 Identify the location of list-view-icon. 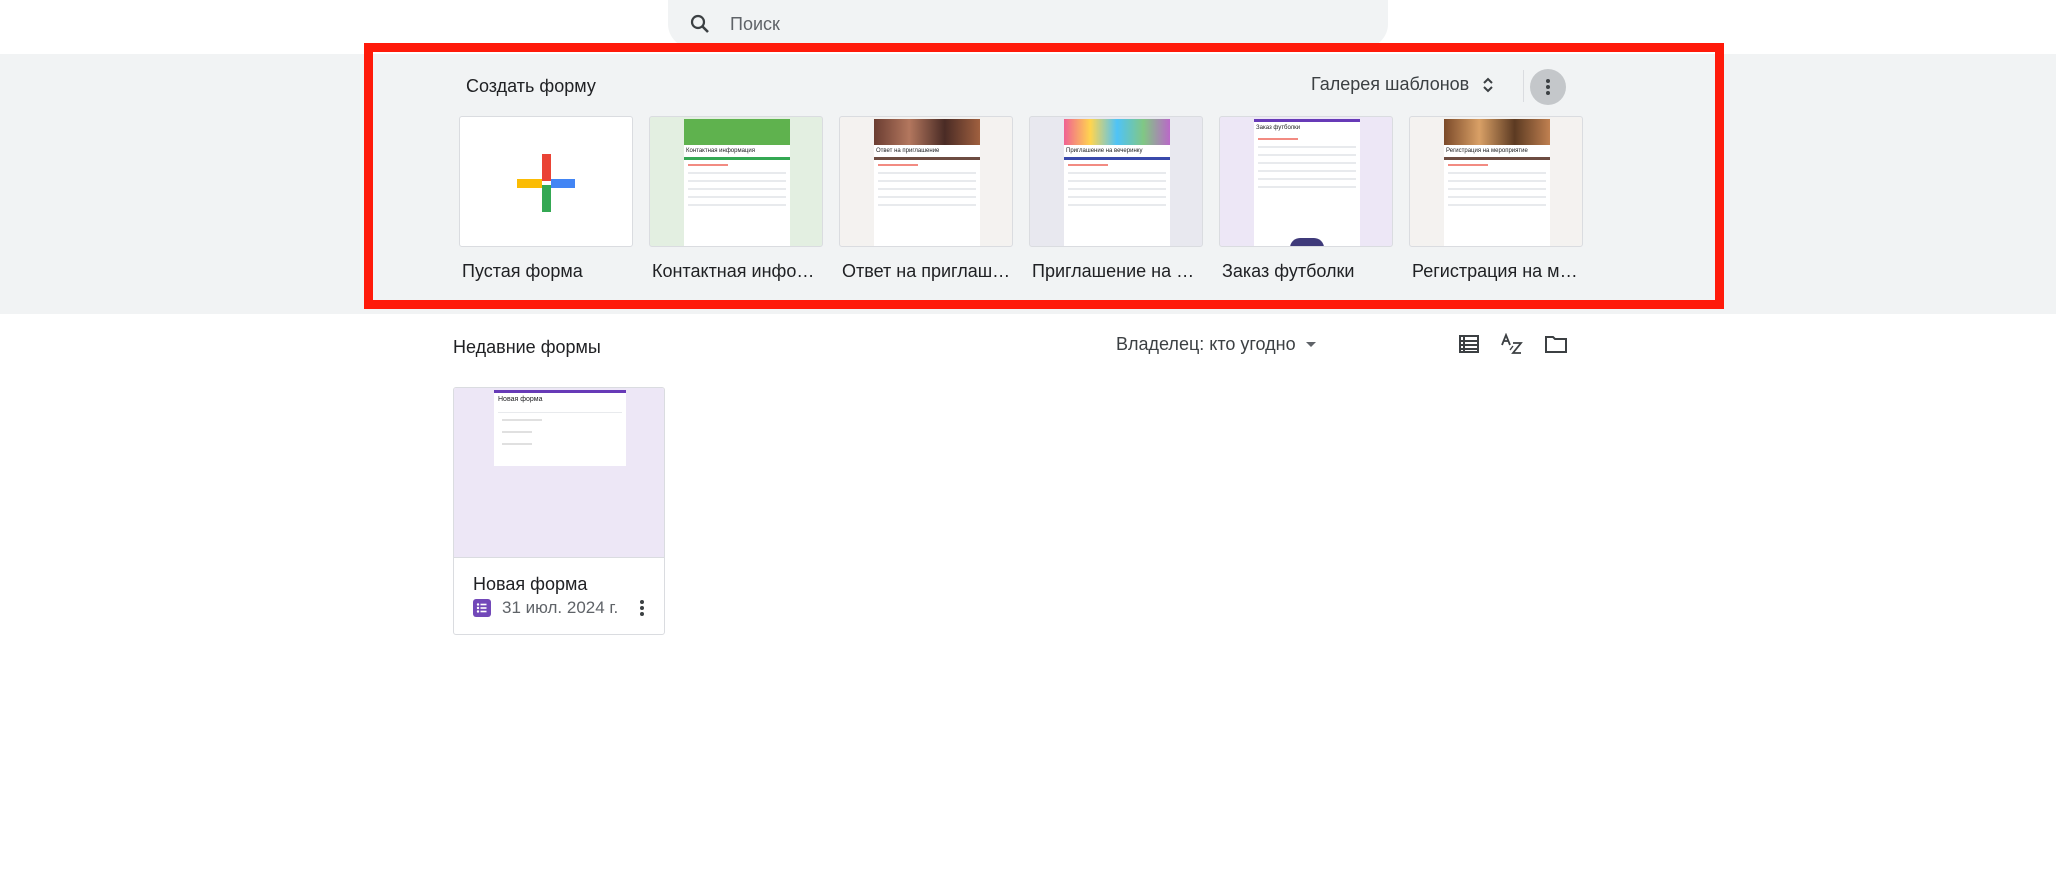
(1469, 344).